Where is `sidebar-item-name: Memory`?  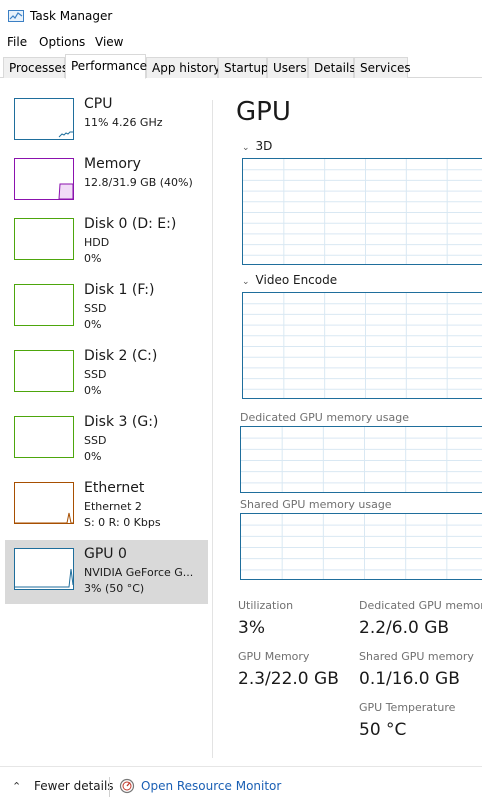
sidebar-item-name: Memory is located at coordinates (112, 164).